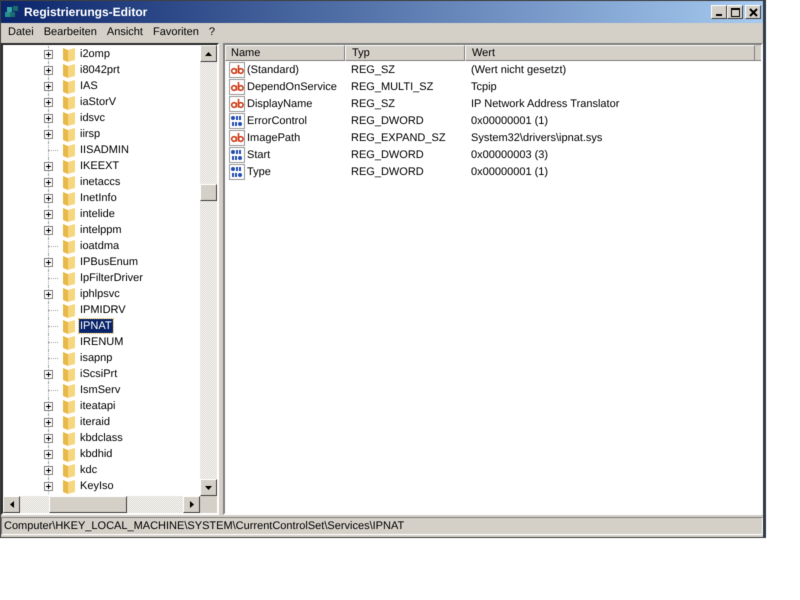  Describe the element at coordinates (92, 118) in the screenshot. I see `tree-item: idsvc` at that location.